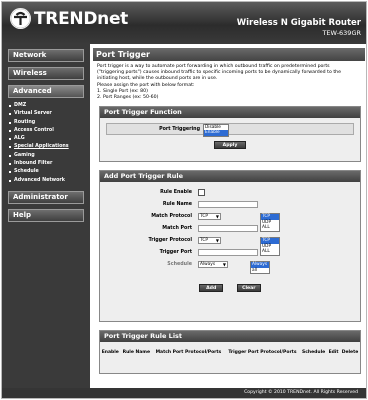  I want to click on apply-row: Apply, so click(230, 145).